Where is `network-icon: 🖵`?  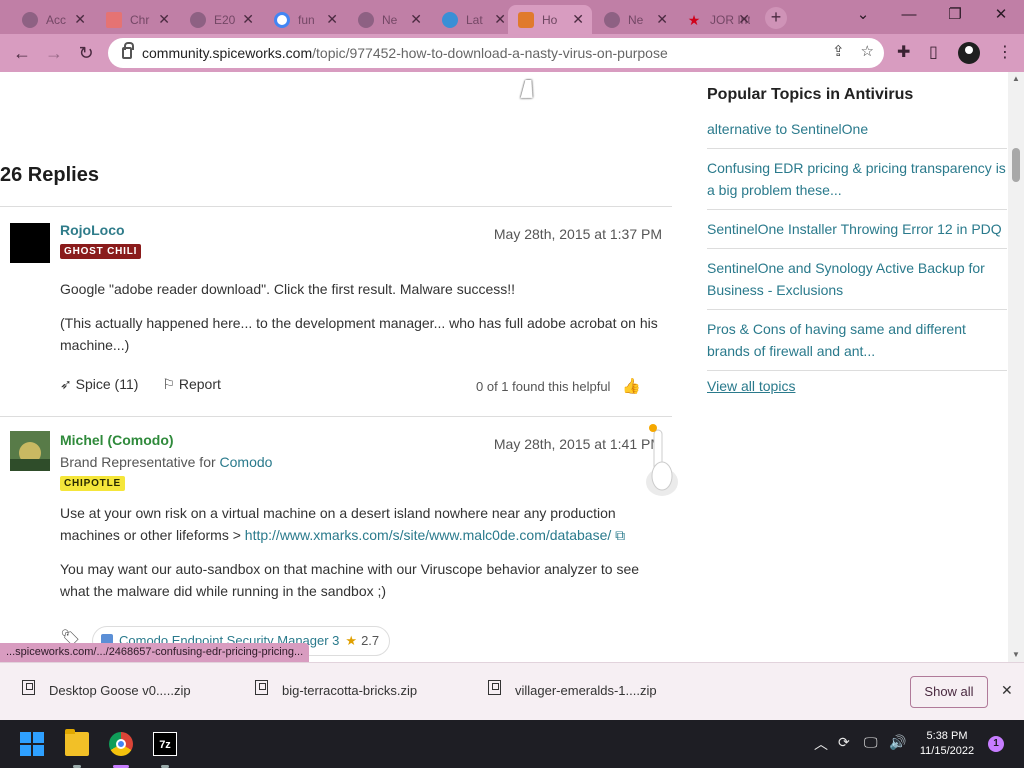
network-icon: 🖵 is located at coordinates (871, 742).